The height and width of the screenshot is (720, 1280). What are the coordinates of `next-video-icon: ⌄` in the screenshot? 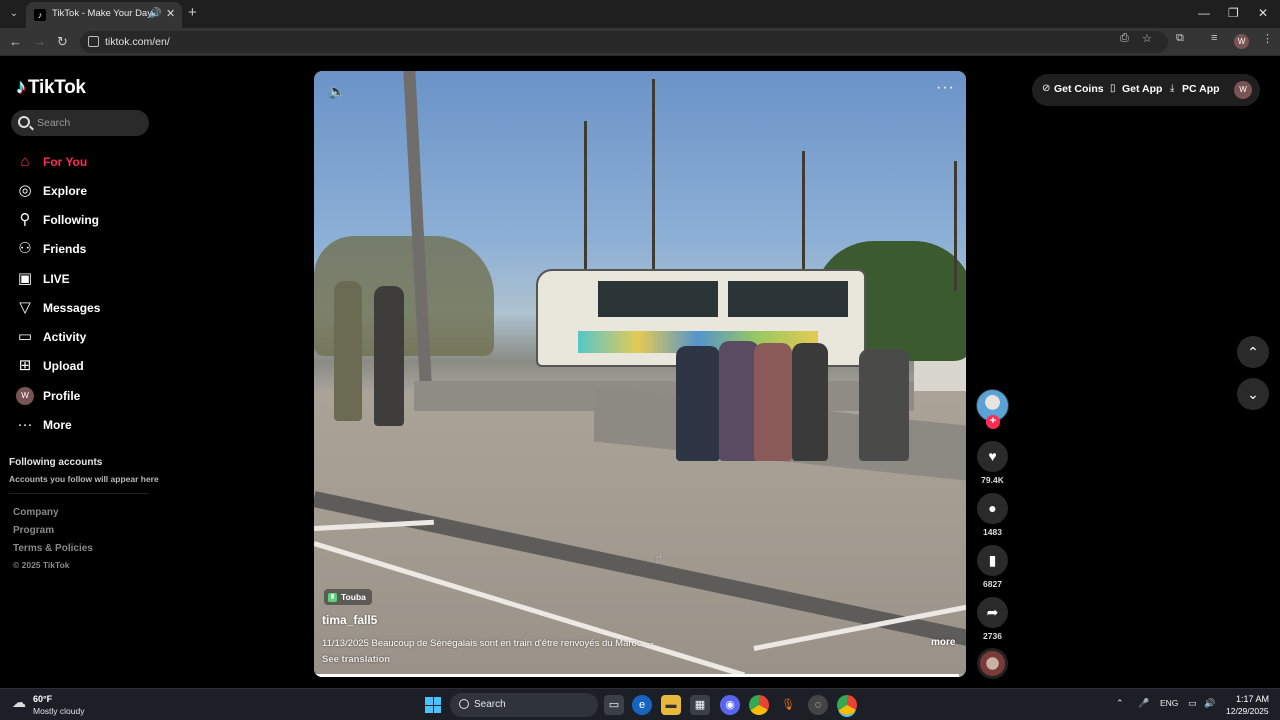 It's located at (1253, 394).